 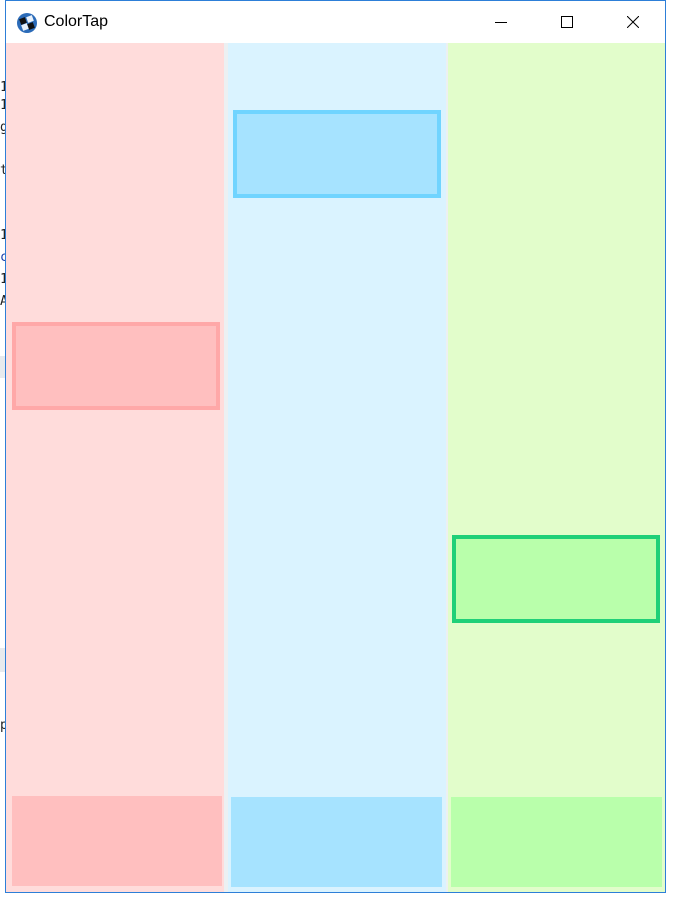 What do you see at coordinates (76, 21) in the screenshot?
I see `window-title: ColorTap` at bounding box center [76, 21].